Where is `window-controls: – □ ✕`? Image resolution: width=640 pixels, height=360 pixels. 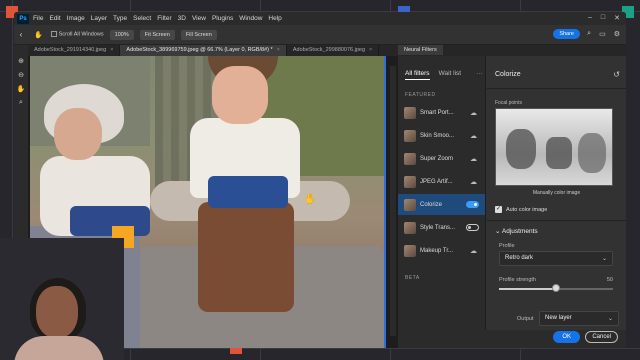 window-controls: – □ ✕ is located at coordinates (604, 18).